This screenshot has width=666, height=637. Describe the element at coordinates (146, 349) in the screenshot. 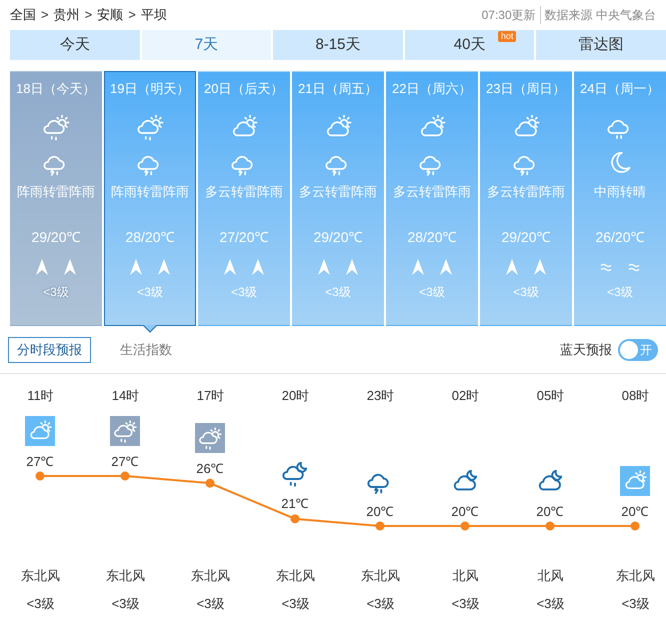

I see `subtab: 生活指数` at that location.